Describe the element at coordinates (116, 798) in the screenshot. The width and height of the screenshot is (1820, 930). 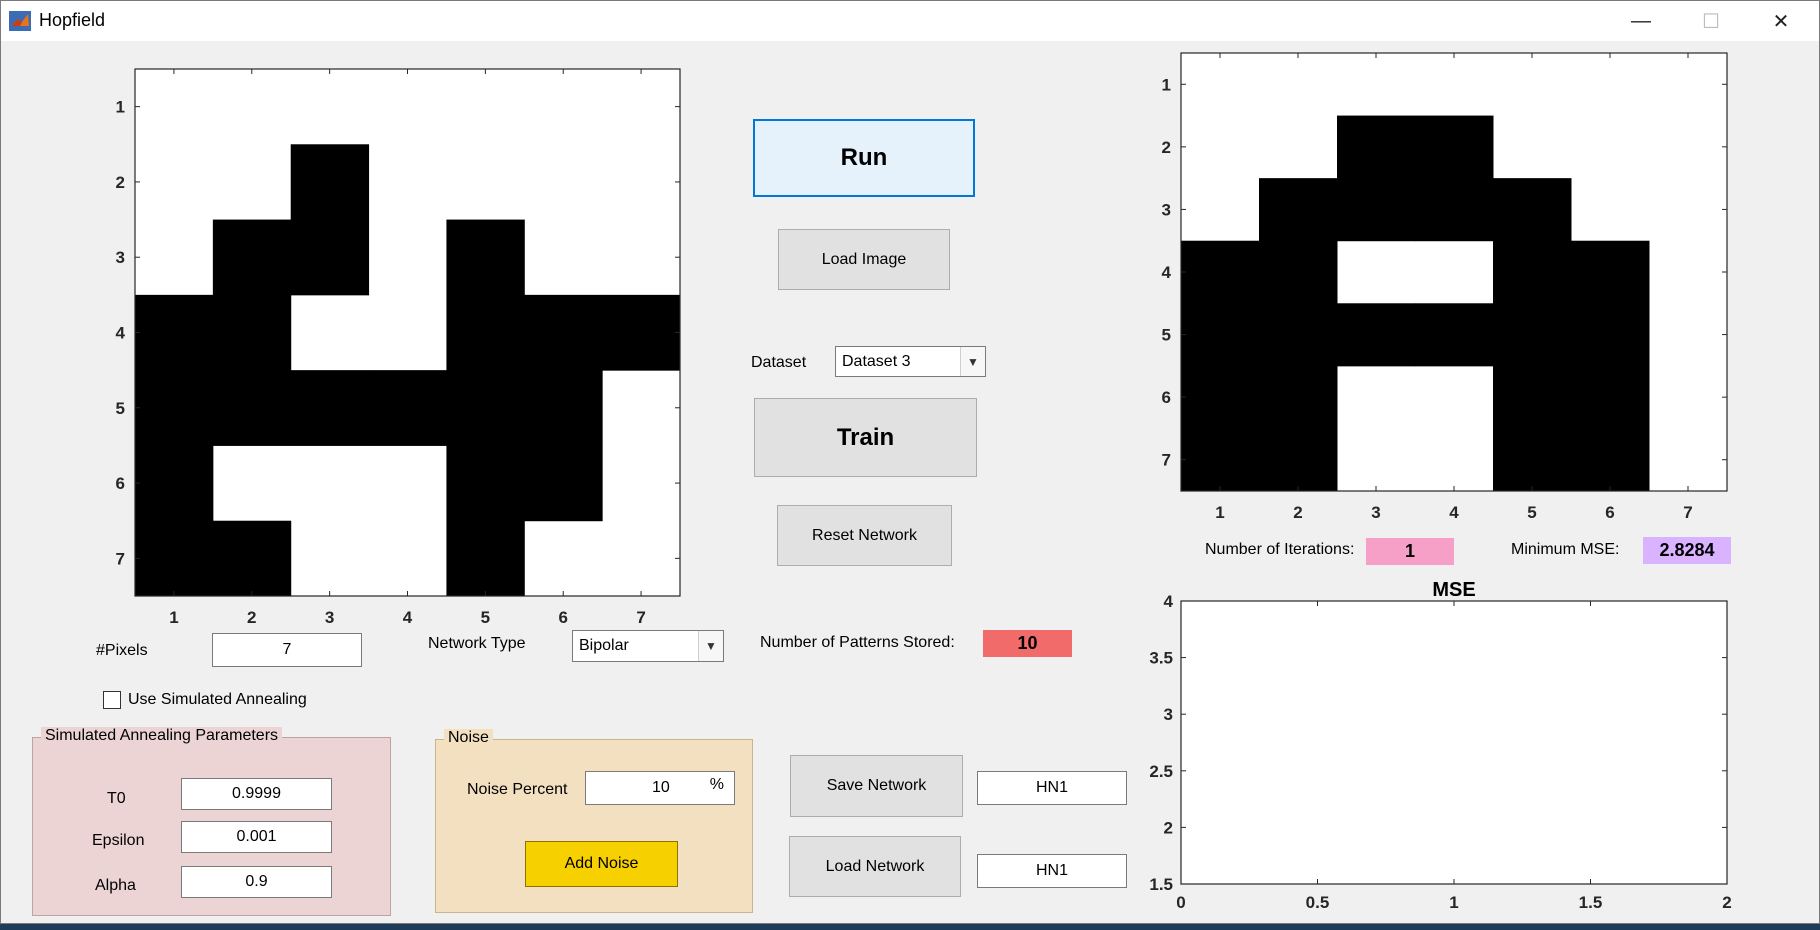
I see `t0-label: T0` at that location.